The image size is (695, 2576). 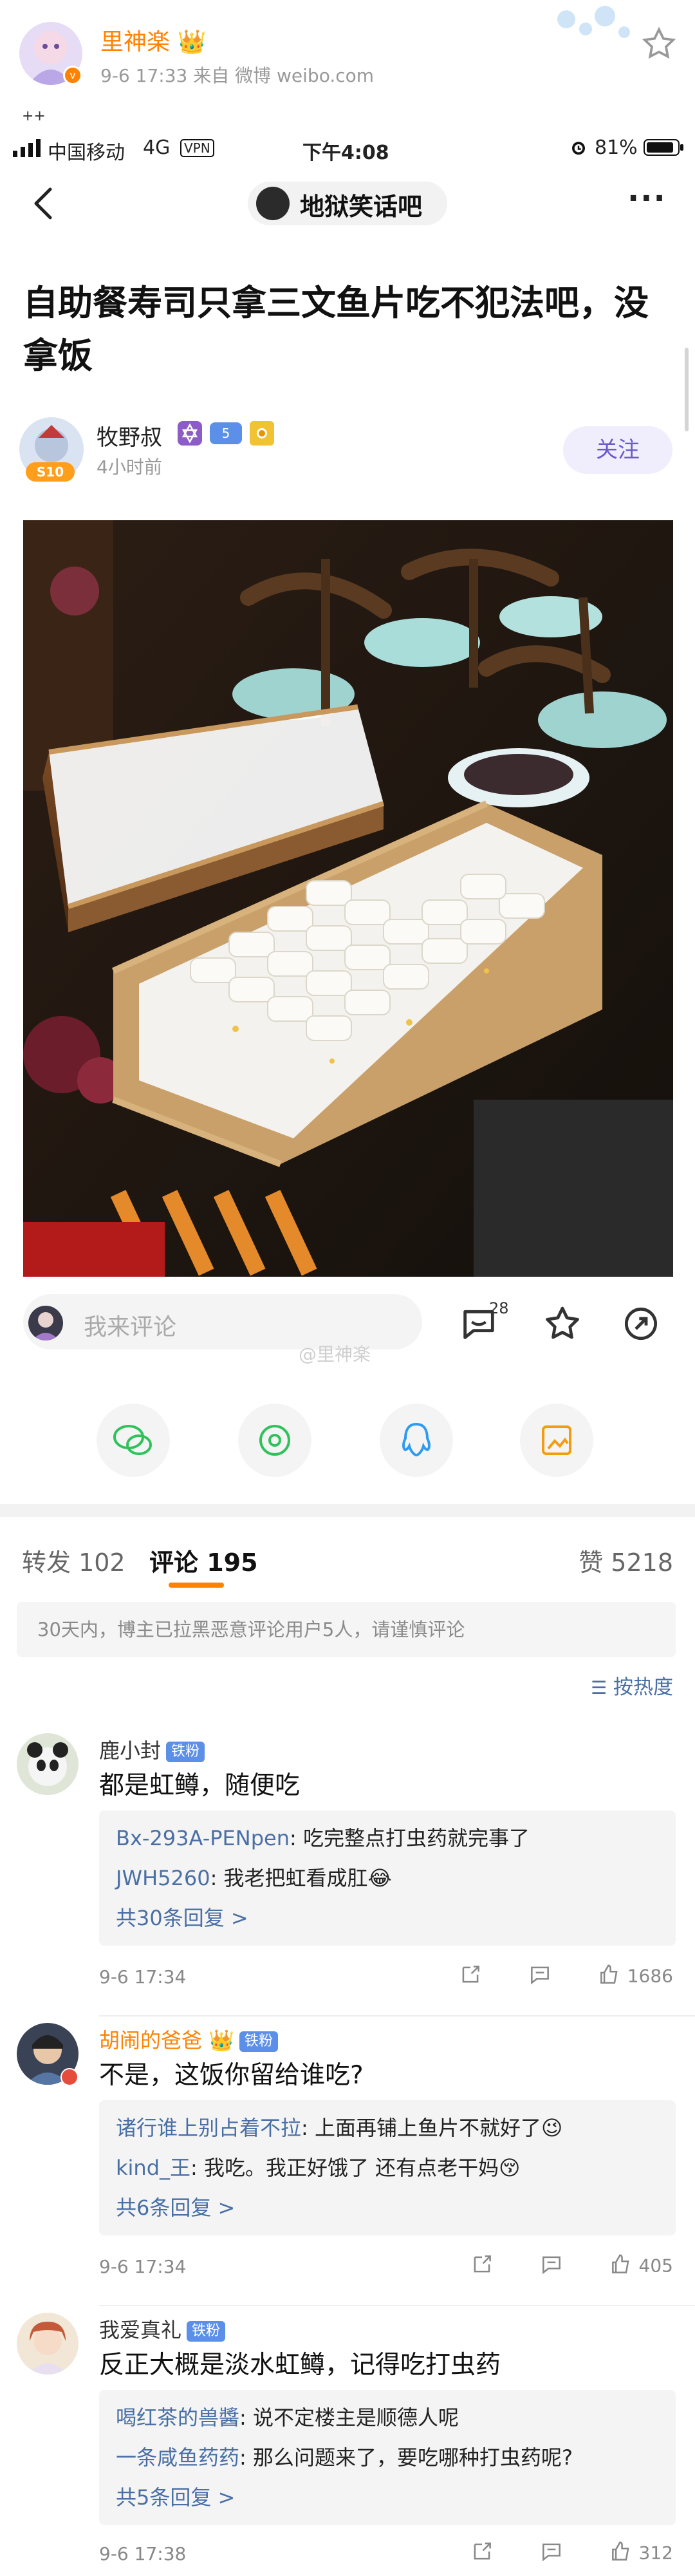 What do you see at coordinates (592, 29) in the screenshot?
I see `header-decoration` at bounding box center [592, 29].